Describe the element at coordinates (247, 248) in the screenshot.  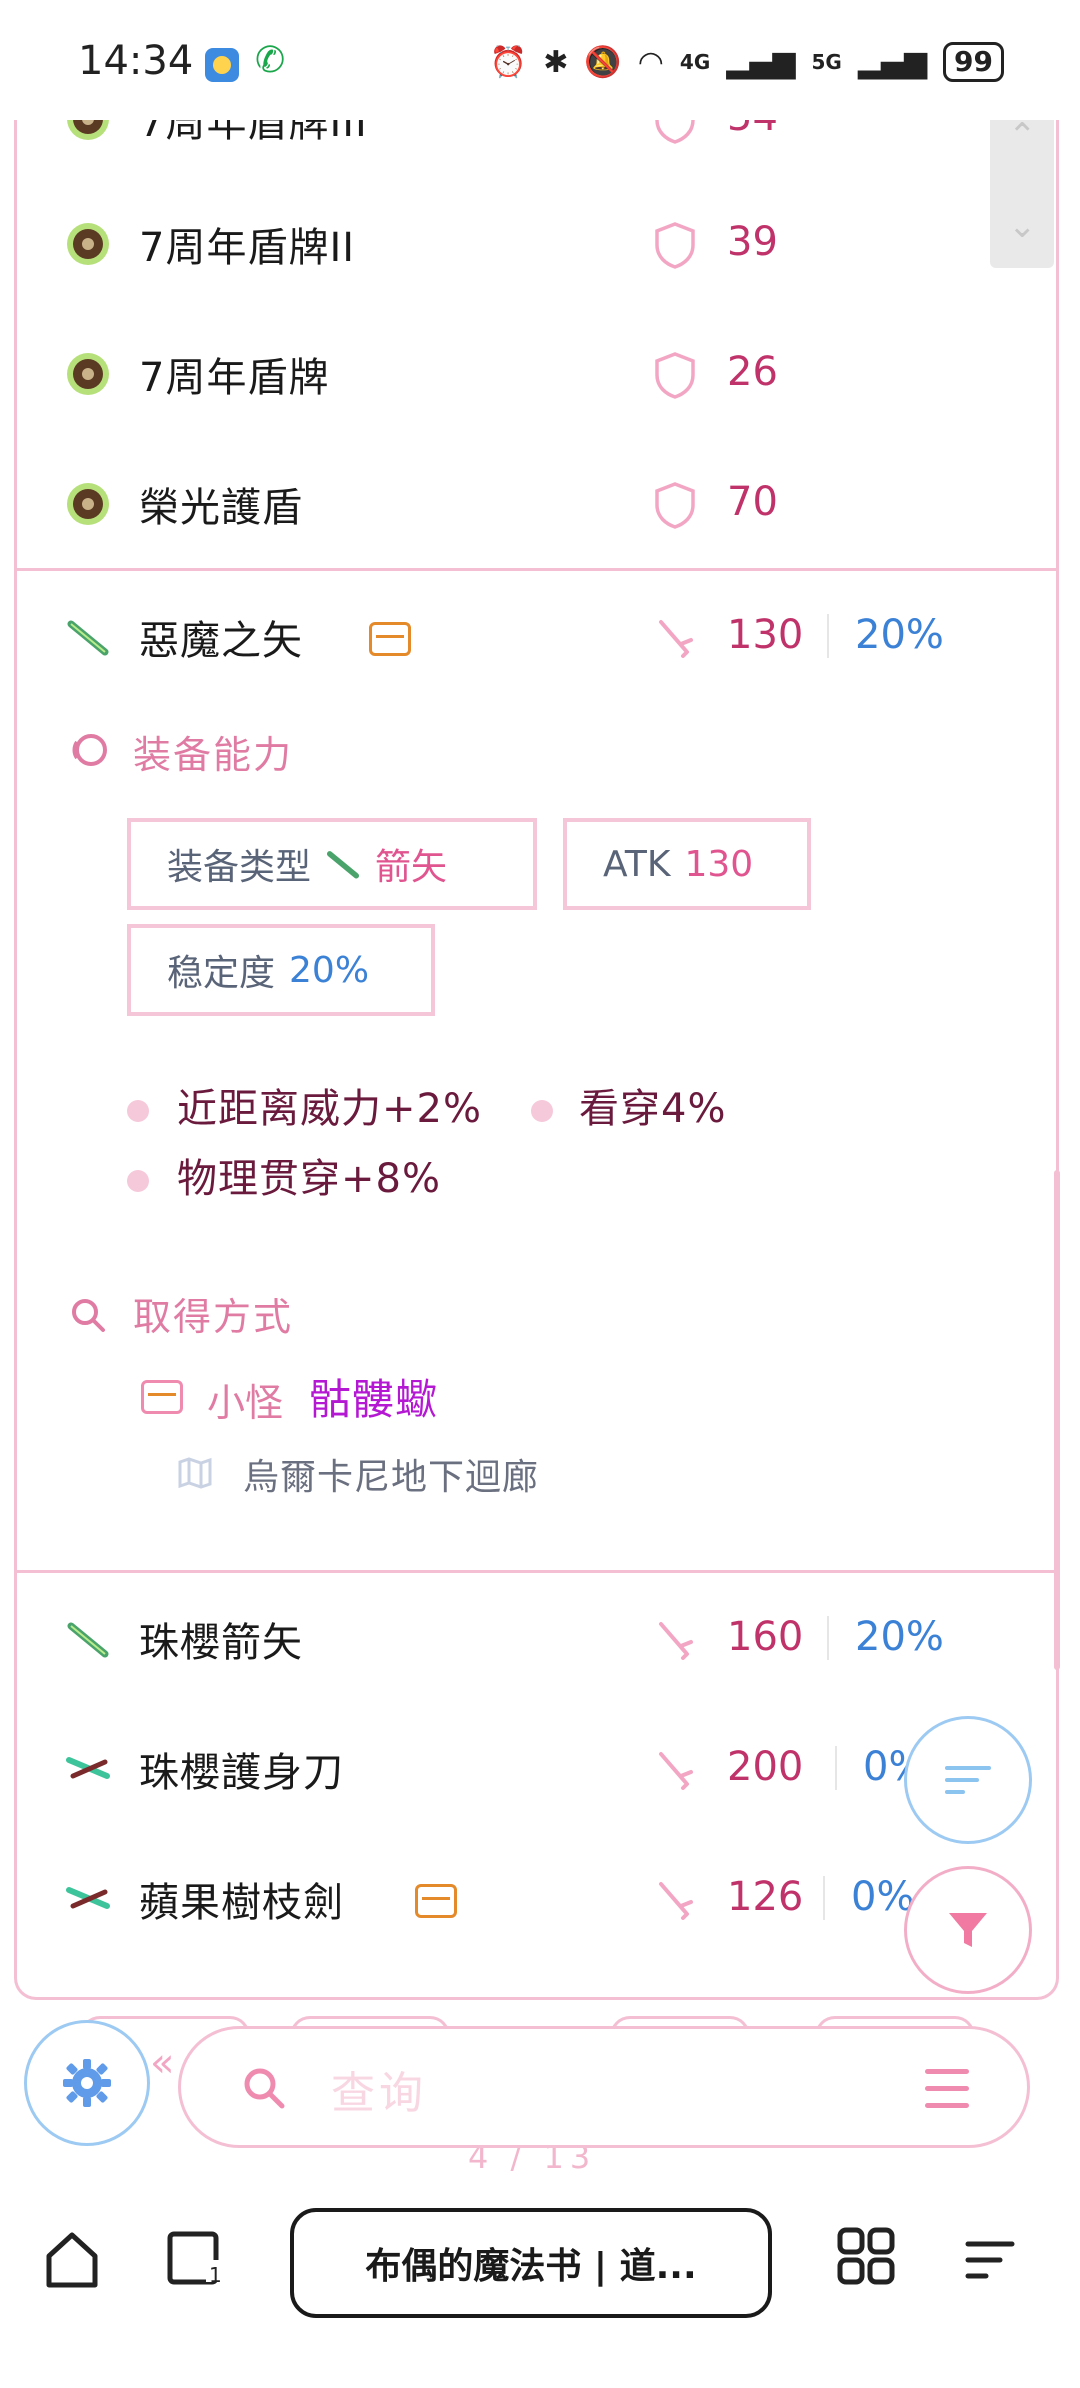
I see `item-name: 7周年盾牌II` at that location.